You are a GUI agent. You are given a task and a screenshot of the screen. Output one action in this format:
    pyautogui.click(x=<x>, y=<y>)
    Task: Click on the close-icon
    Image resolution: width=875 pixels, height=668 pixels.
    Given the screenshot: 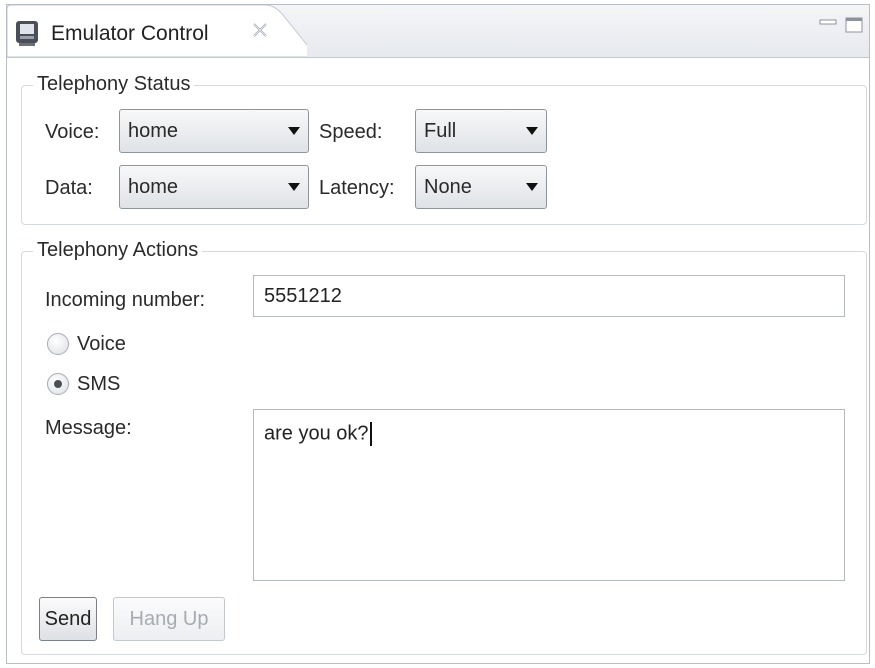 What is the action you would take?
    pyautogui.click(x=260, y=30)
    